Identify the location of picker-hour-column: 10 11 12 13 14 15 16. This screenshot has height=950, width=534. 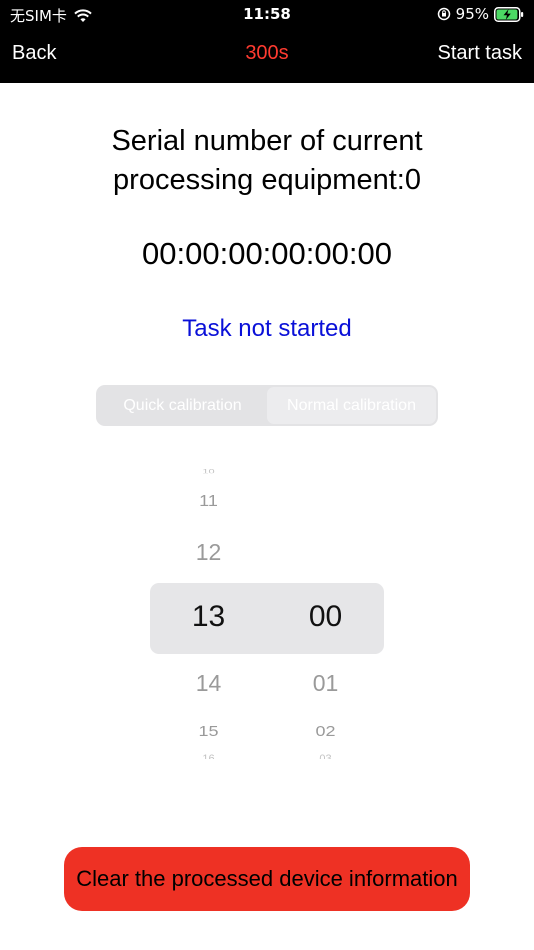
(208, 613).